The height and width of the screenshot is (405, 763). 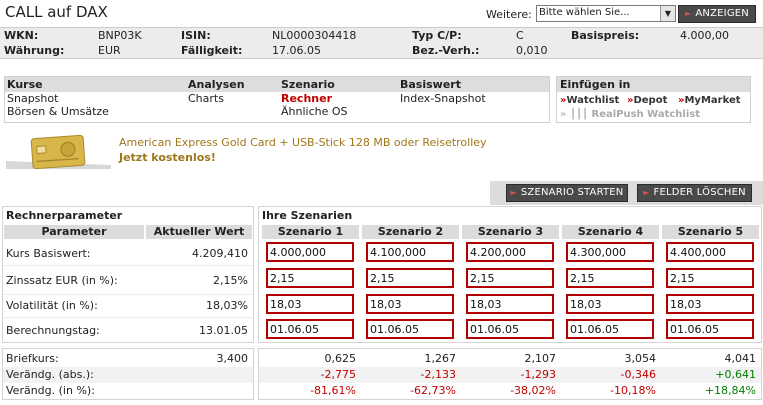 I want to click on nav-link-snapshot: Snapshot, so click(x=95, y=98).